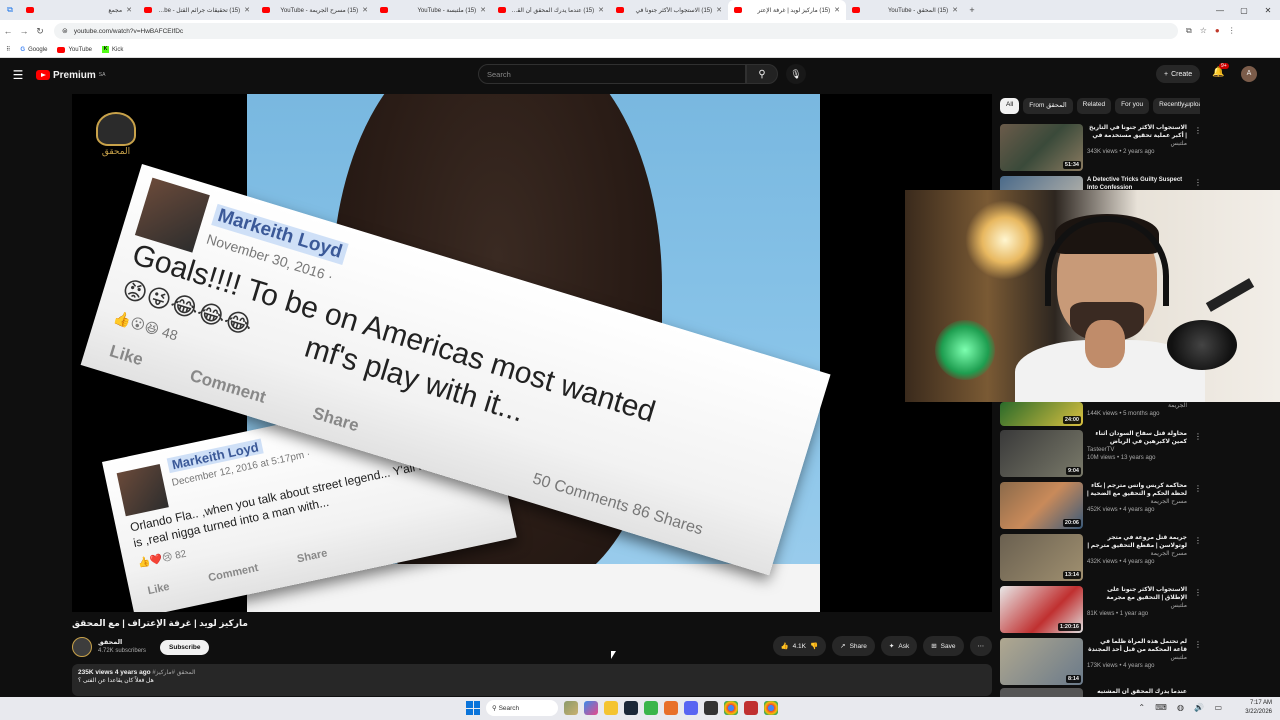 The height and width of the screenshot is (720, 1280). Describe the element at coordinates (796, 74) in the screenshot. I see `voice-search-button: 🎙` at that location.